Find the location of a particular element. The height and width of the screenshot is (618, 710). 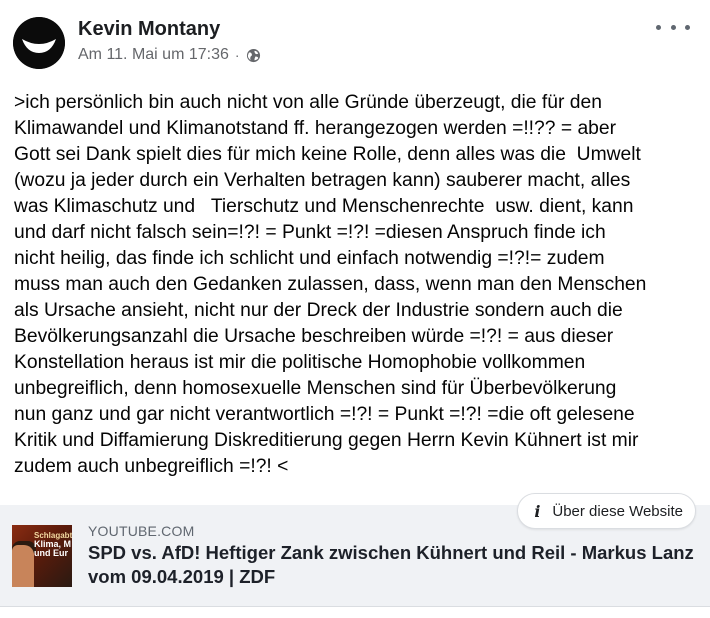

author-name: Kevin Montany is located at coordinates (149, 29).